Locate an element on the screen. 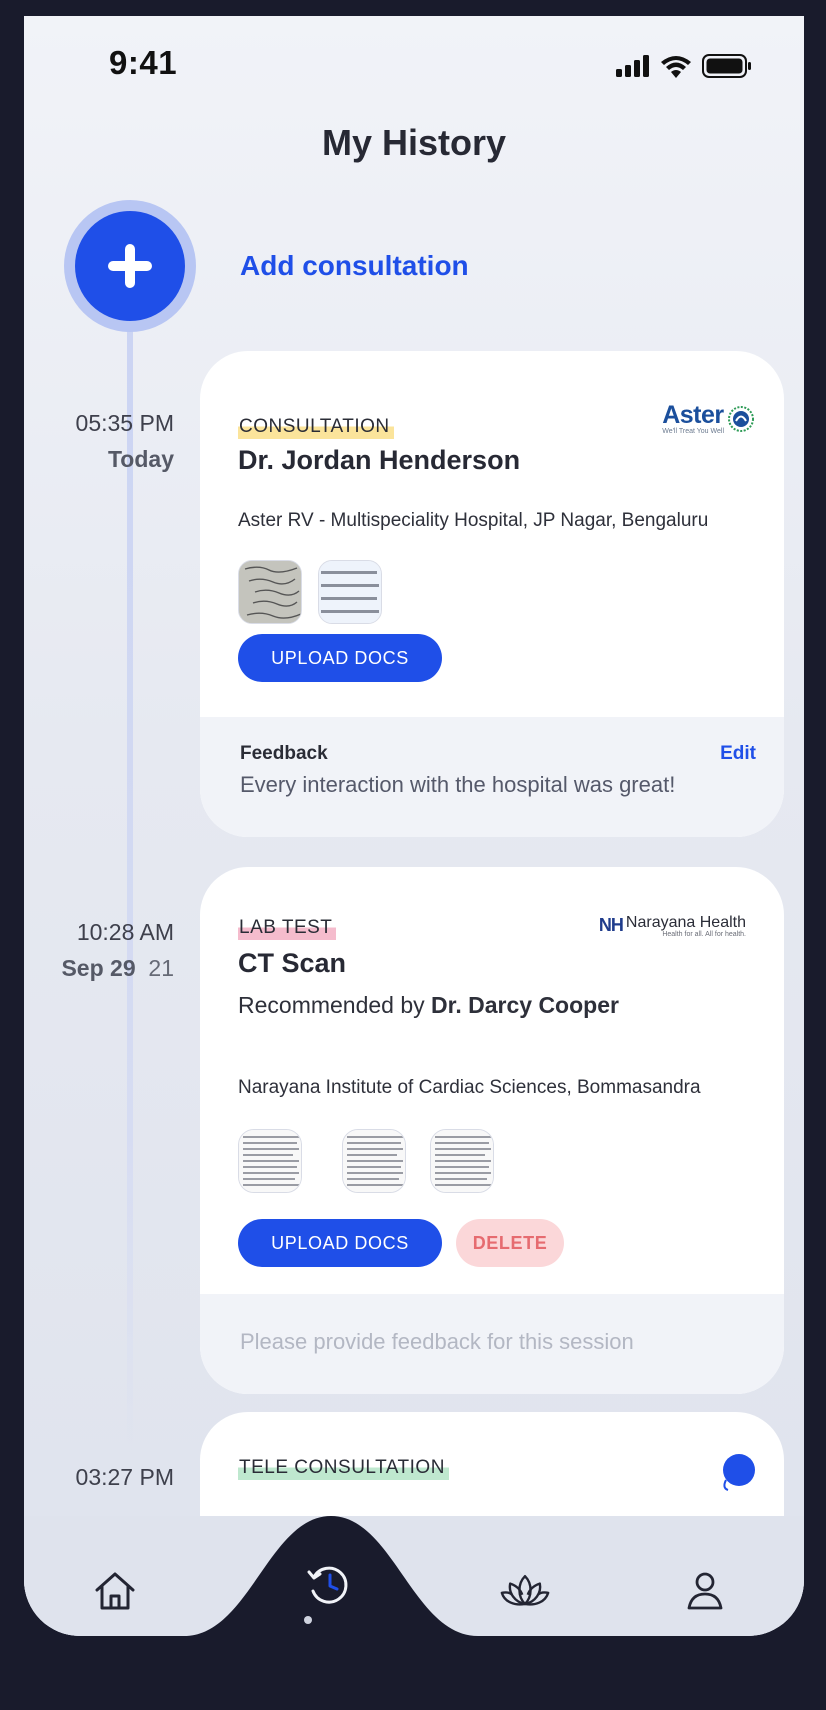 The height and width of the screenshot is (1710, 826). add-consultation-button is located at coordinates (130, 266).